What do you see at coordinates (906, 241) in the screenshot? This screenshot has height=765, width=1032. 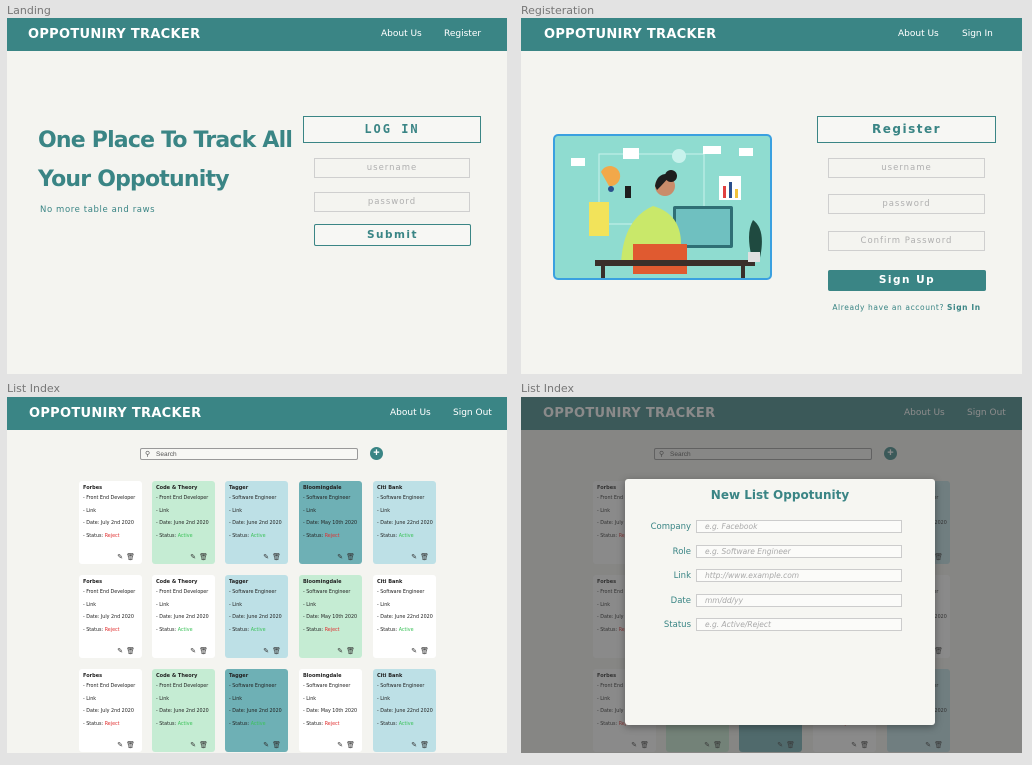 I see `confirm-password-input: Confirm Password` at bounding box center [906, 241].